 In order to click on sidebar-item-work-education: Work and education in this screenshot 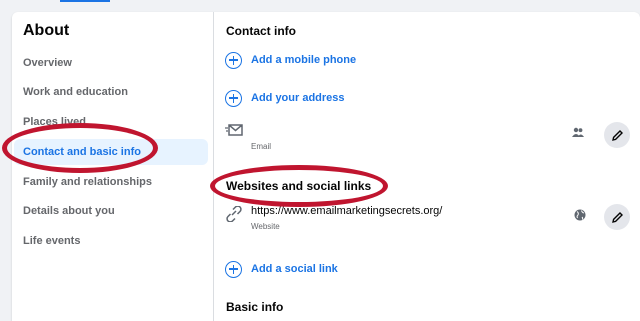, I will do `click(111, 92)`.